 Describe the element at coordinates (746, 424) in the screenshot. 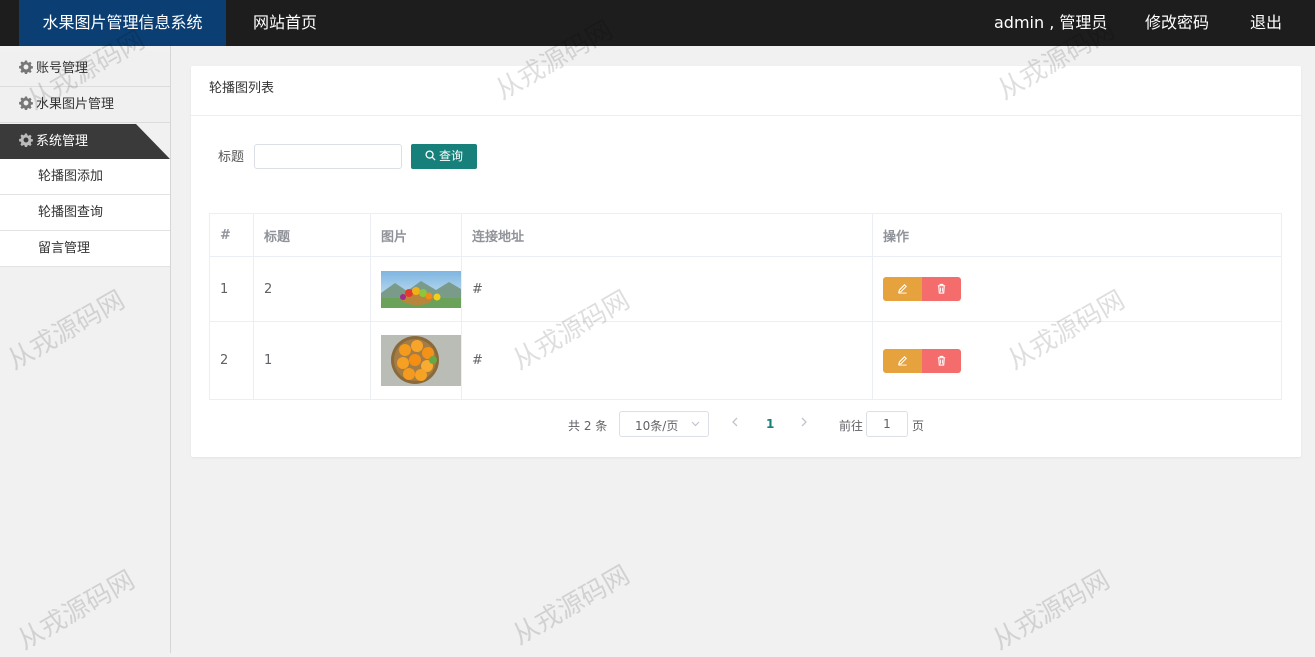

I see `pagination: 共 2 条 10条/页 1 前往 1 页` at that location.